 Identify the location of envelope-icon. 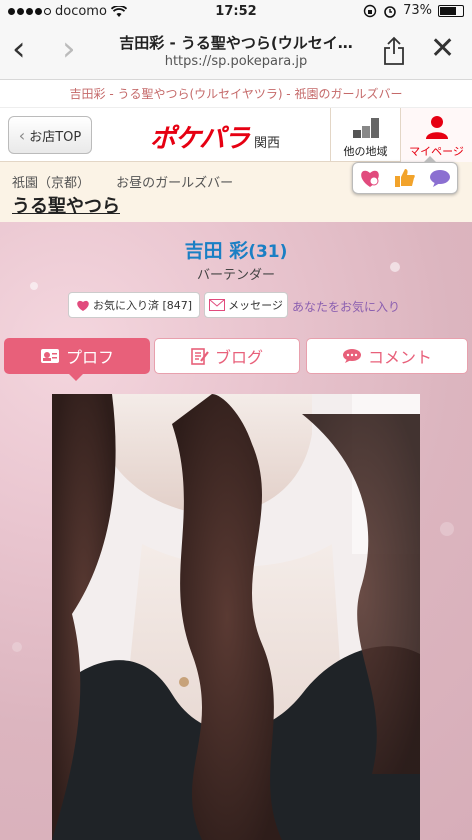
(217, 305).